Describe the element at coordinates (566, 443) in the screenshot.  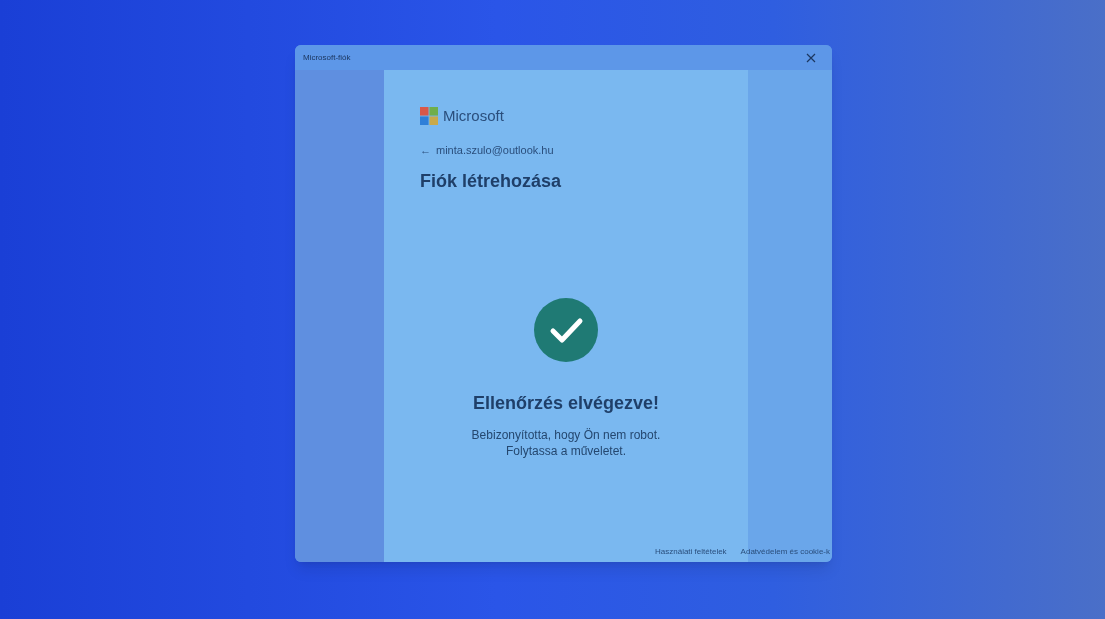
I see `result-message: Bebizonyította, hogy Ön nem robot. Folytassa a műveletet.` at that location.